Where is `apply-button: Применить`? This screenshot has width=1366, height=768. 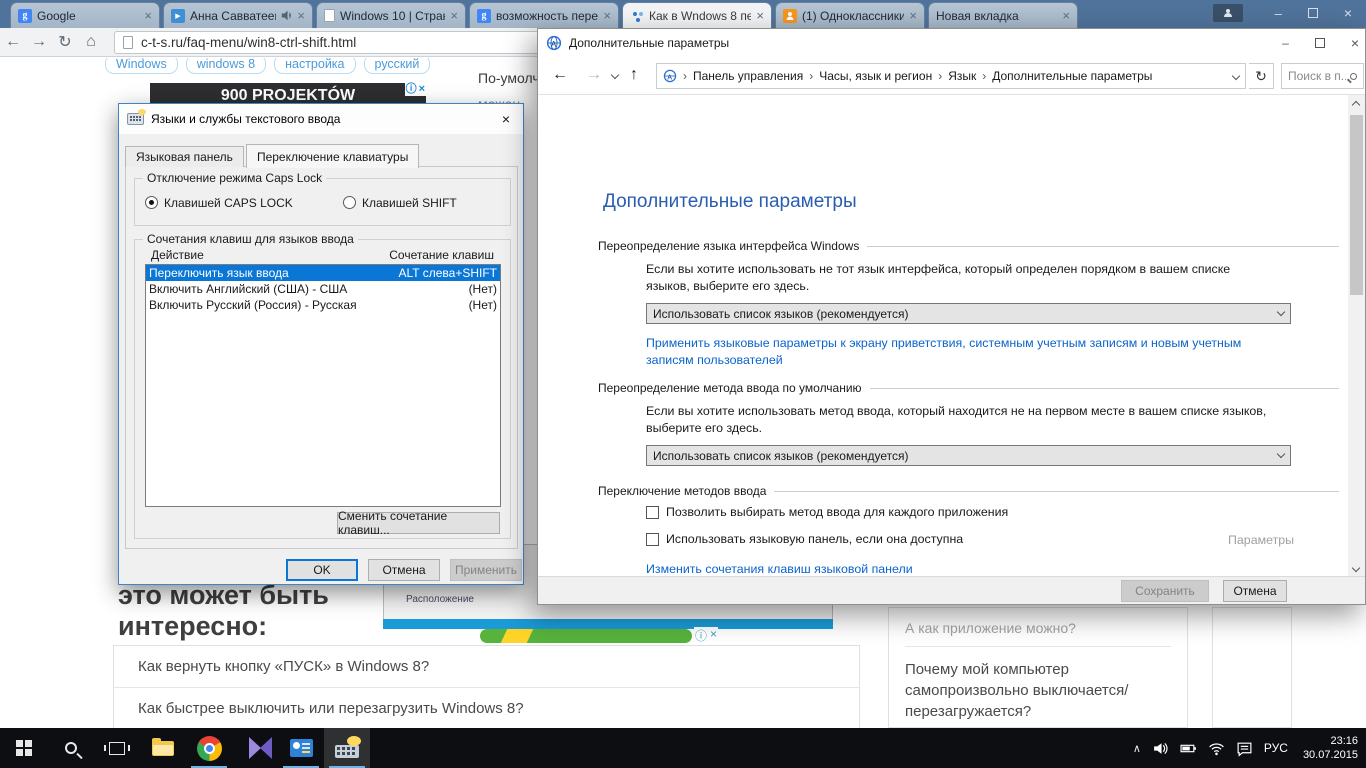 apply-button: Применить is located at coordinates (486, 570).